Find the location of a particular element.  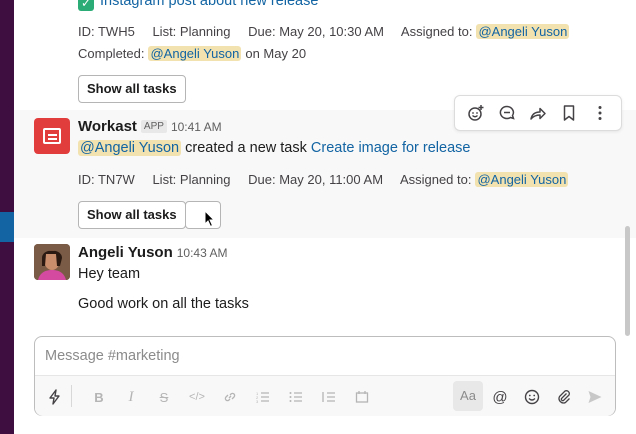

message-actions-toolbar is located at coordinates (538, 113).